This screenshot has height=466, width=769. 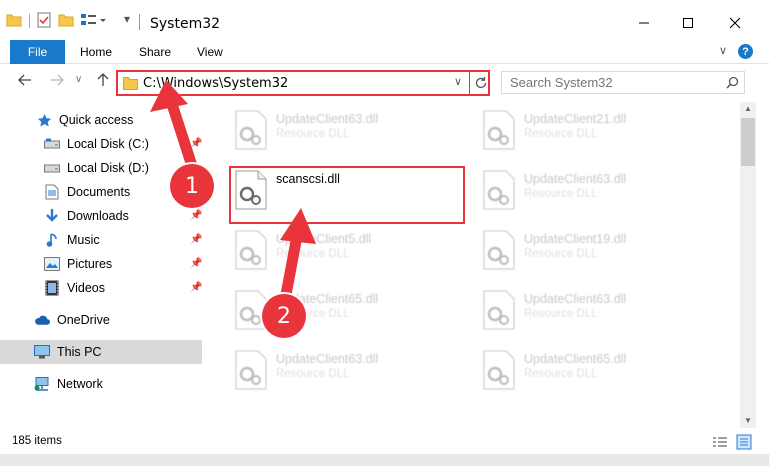 What do you see at coordinates (284, 316) in the screenshot?
I see `step-2-badge: 2` at bounding box center [284, 316].